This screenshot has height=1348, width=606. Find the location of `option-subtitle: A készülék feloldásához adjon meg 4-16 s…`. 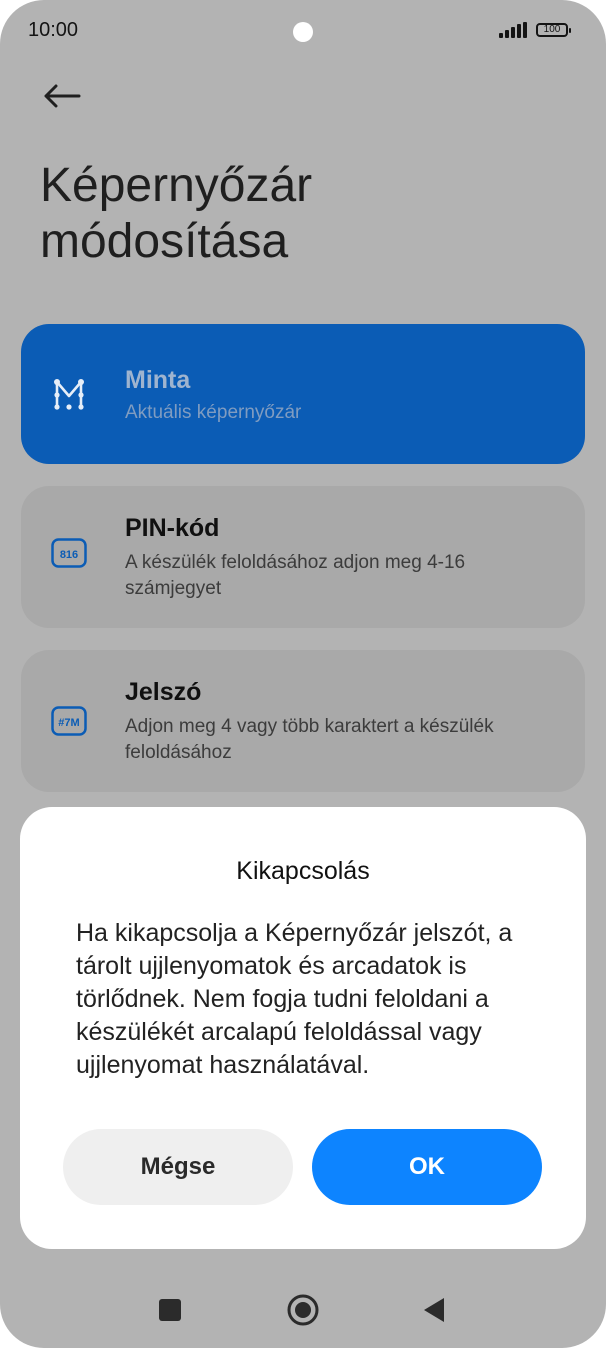

option-subtitle: A készülék feloldásához adjon meg 4-16 s… is located at coordinates (295, 575).